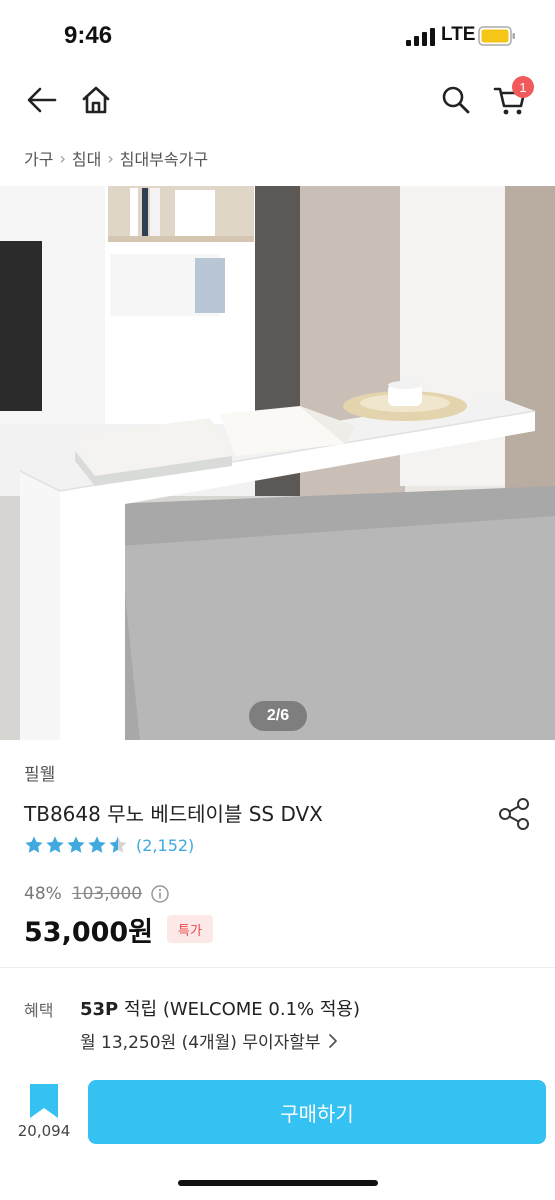 This screenshot has width=555, height=1200. What do you see at coordinates (44, 1101) in the screenshot?
I see `bookmark-icon` at bounding box center [44, 1101].